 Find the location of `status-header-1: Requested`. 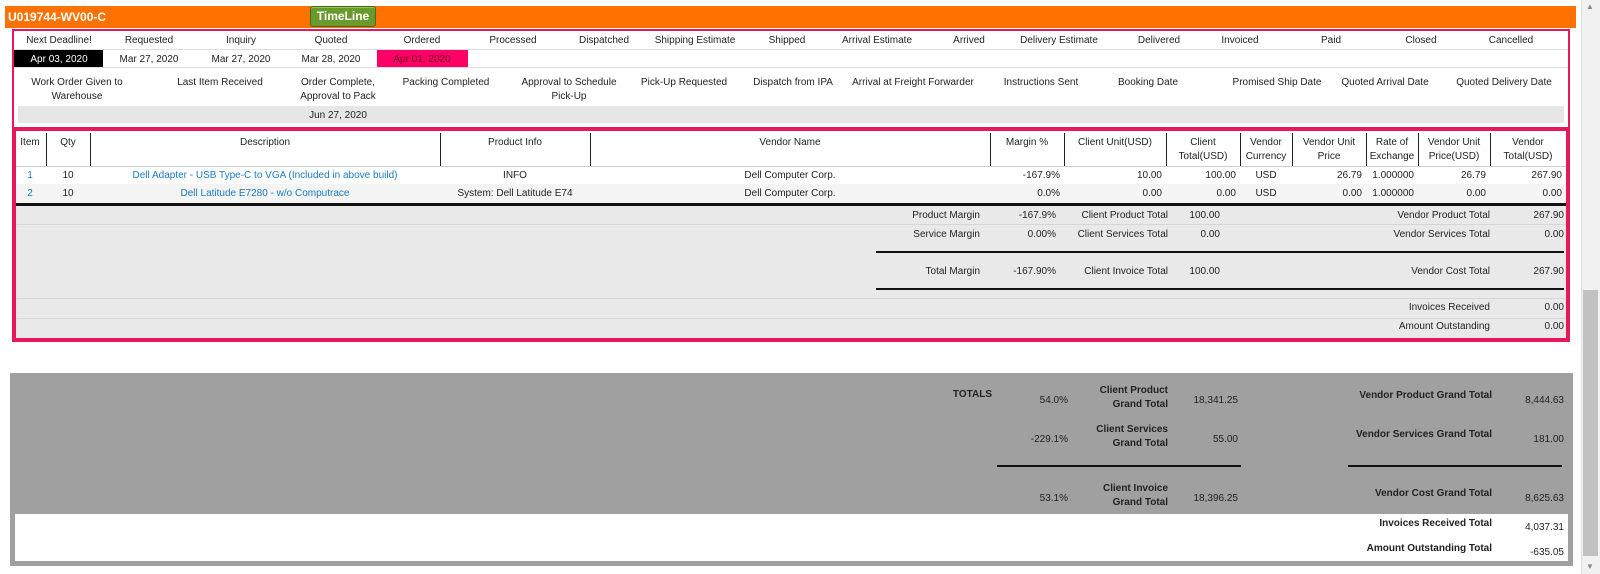

status-header-1: Requested is located at coordinates (149, 40).